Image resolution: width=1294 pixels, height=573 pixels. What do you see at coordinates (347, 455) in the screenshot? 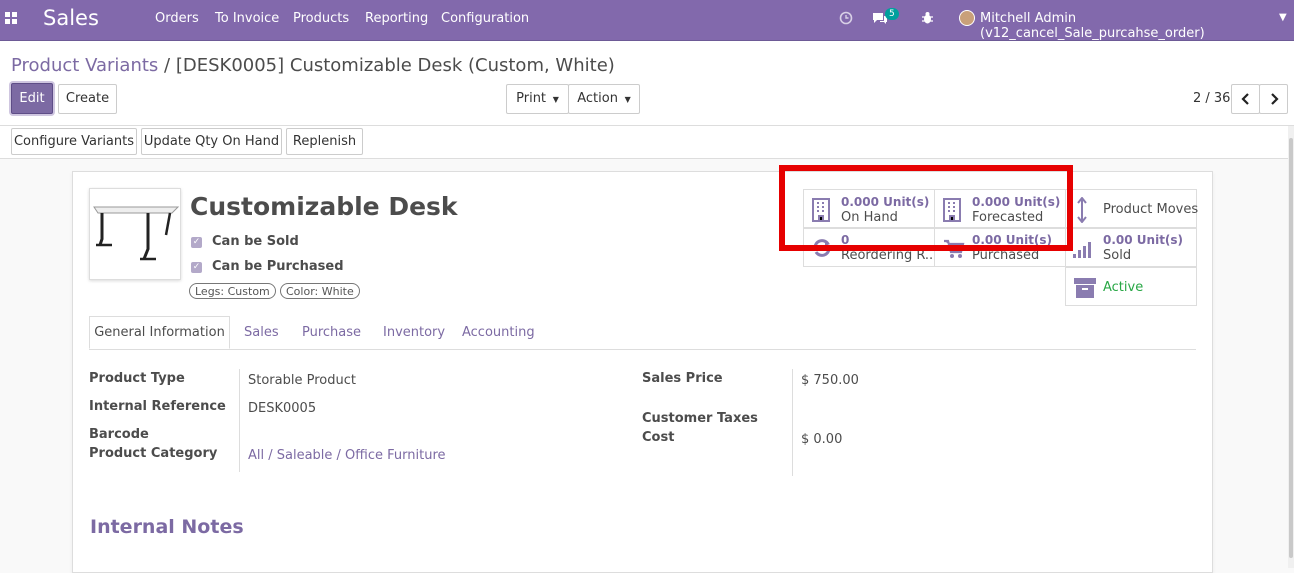
I see `product-category-link: All / Saleable / Office Furniture` at bounding box center [347, 455].